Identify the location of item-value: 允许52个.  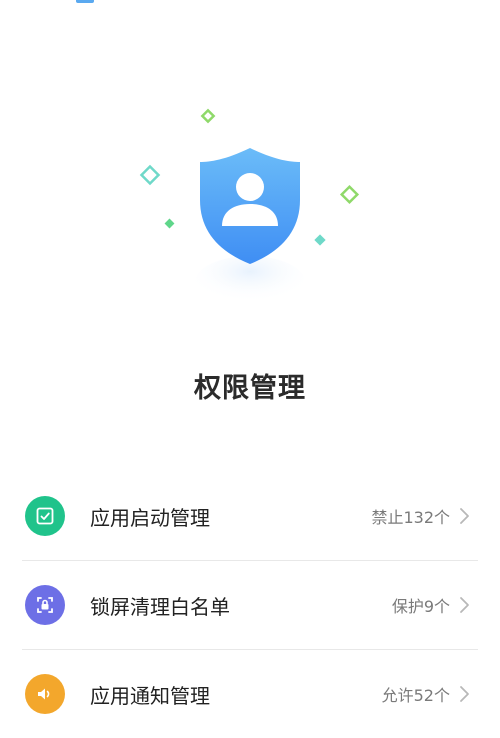
(415, 695).